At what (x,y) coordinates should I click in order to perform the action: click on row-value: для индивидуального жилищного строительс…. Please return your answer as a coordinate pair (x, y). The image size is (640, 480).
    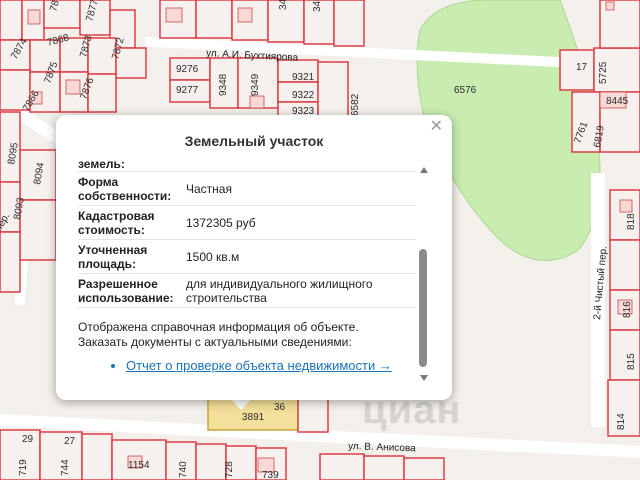
    Looking at the image, I should click on (279, 290).